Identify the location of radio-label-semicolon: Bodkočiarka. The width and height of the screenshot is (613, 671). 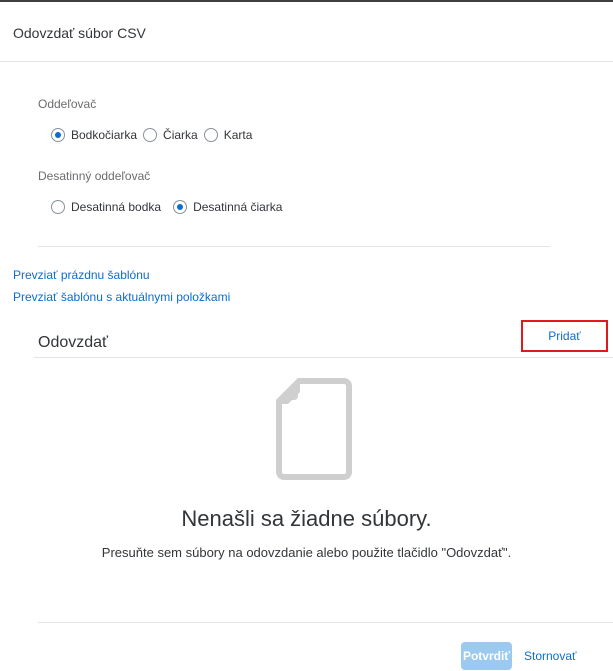
(104, 135).